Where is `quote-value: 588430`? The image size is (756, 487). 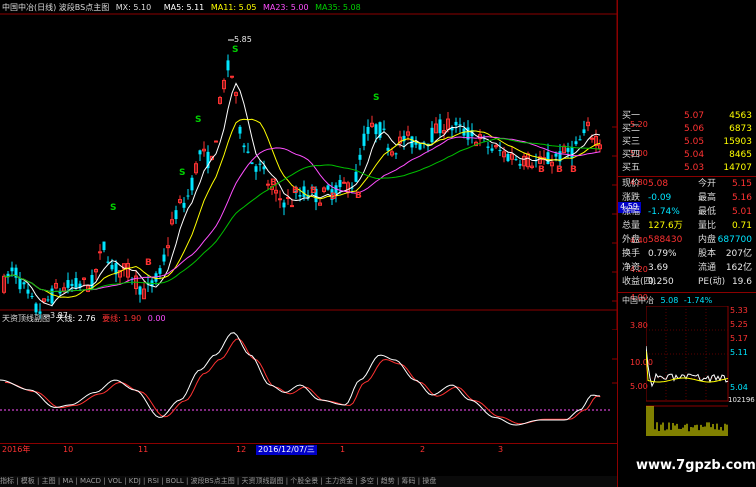 quote-value: 588430 is located at coordinates (665, 240).